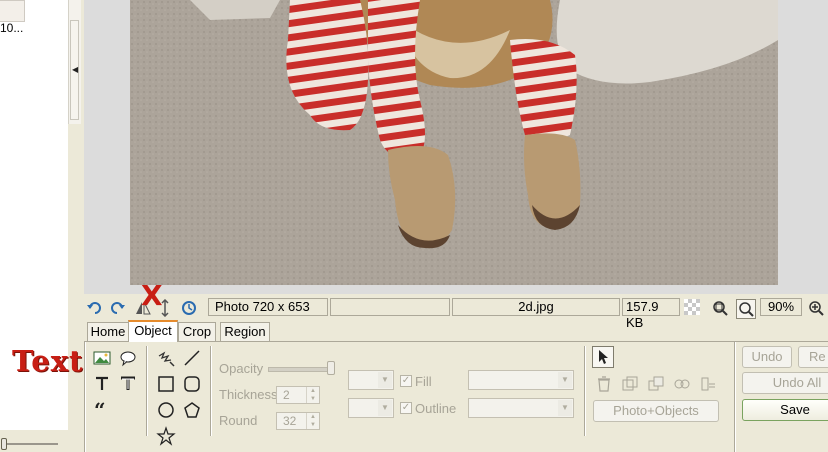 The height and width of the screenshot is (452, 828). Describe the element at coordinates (95, 308) in the screenshot. I see `rotate-left-icon` at that location.